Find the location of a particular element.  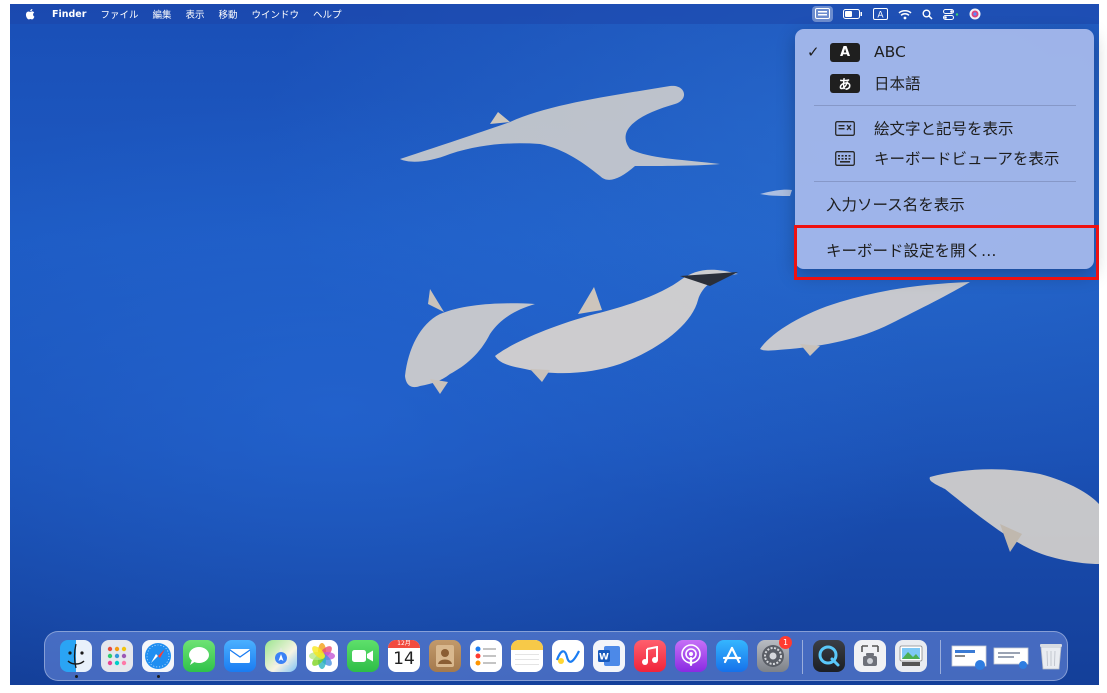

highlight-box is located at coordinates (946, 252).